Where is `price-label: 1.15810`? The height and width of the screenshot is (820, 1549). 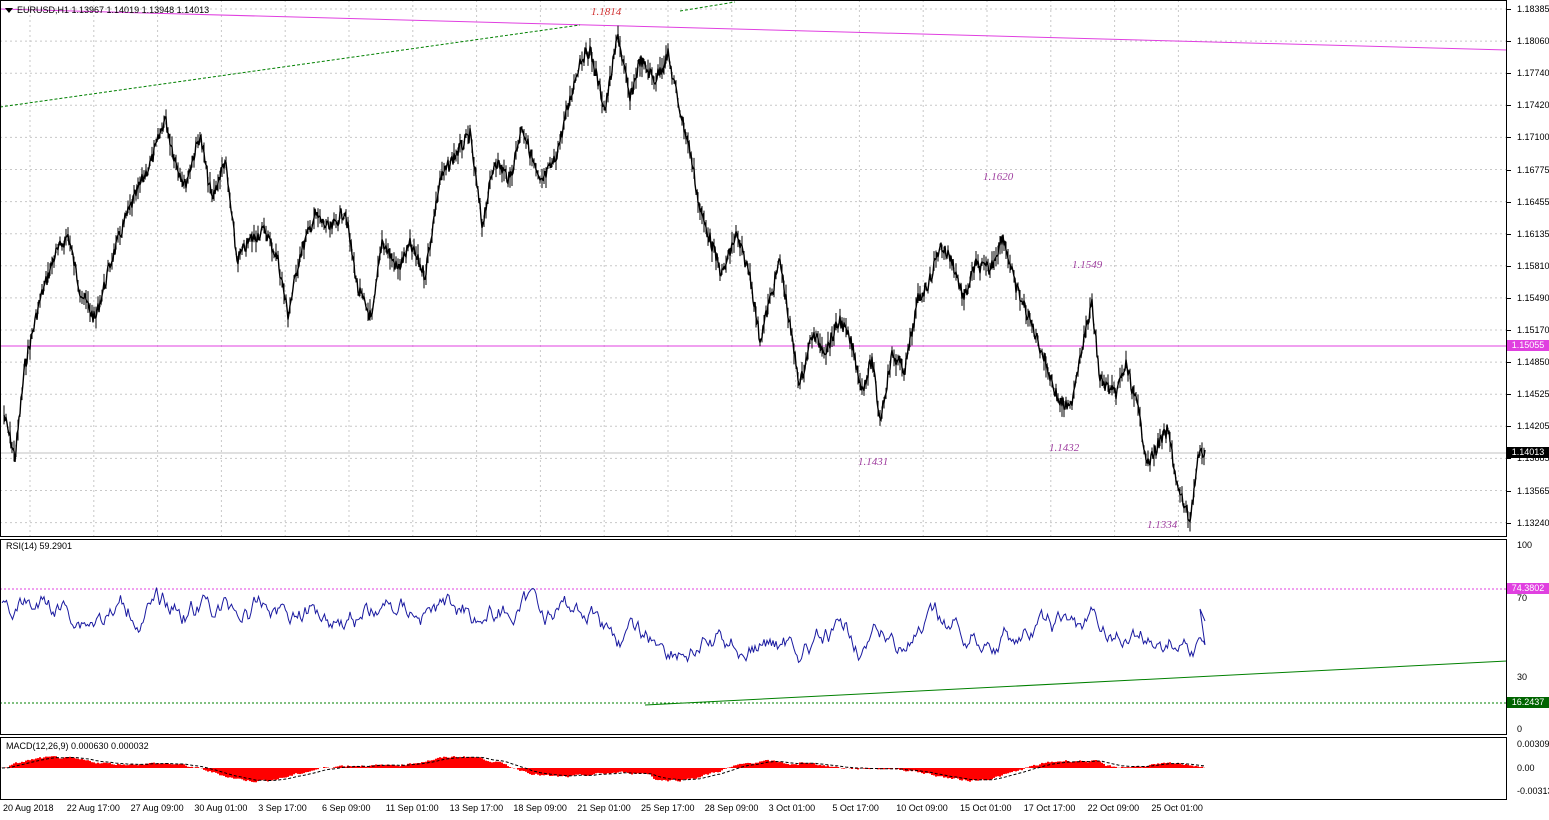
price-label: 1.15810 is located at coordinates (1533, 265).